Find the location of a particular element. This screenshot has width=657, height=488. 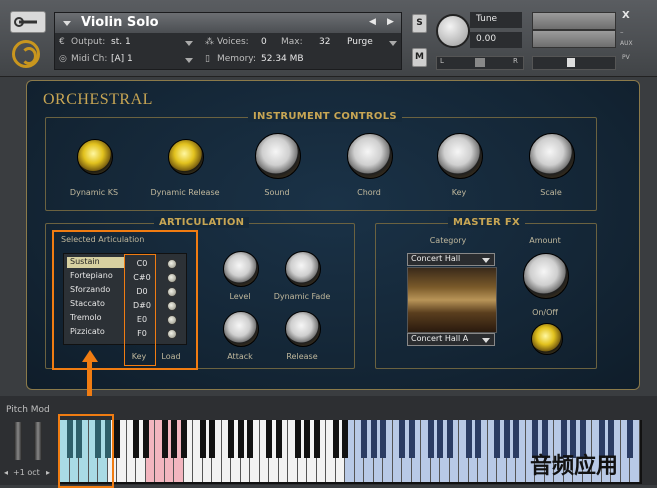

sound-knob is located at coordinates (278, 156).